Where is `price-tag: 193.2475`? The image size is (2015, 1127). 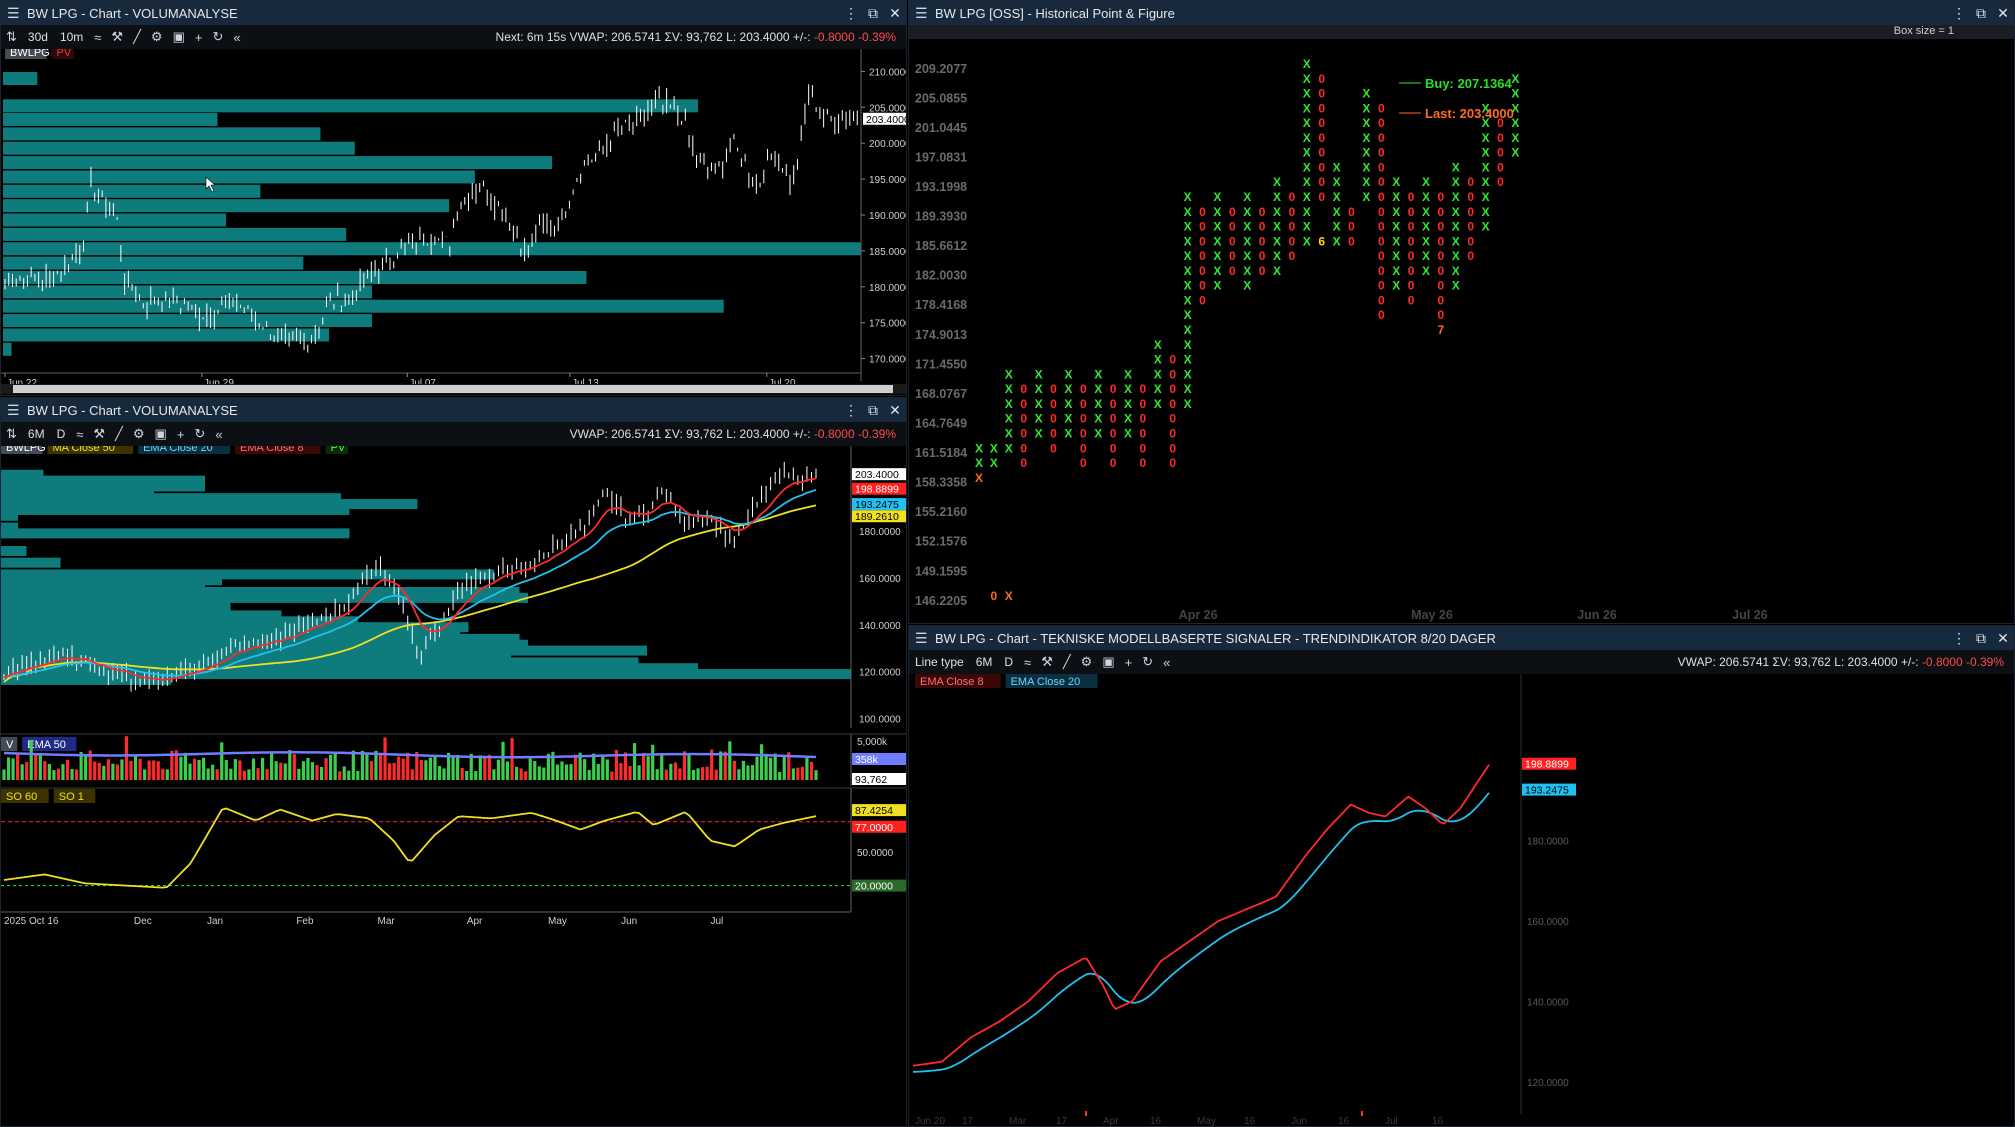
price-tag: 193.2475 is located at coordinates (877, 505).